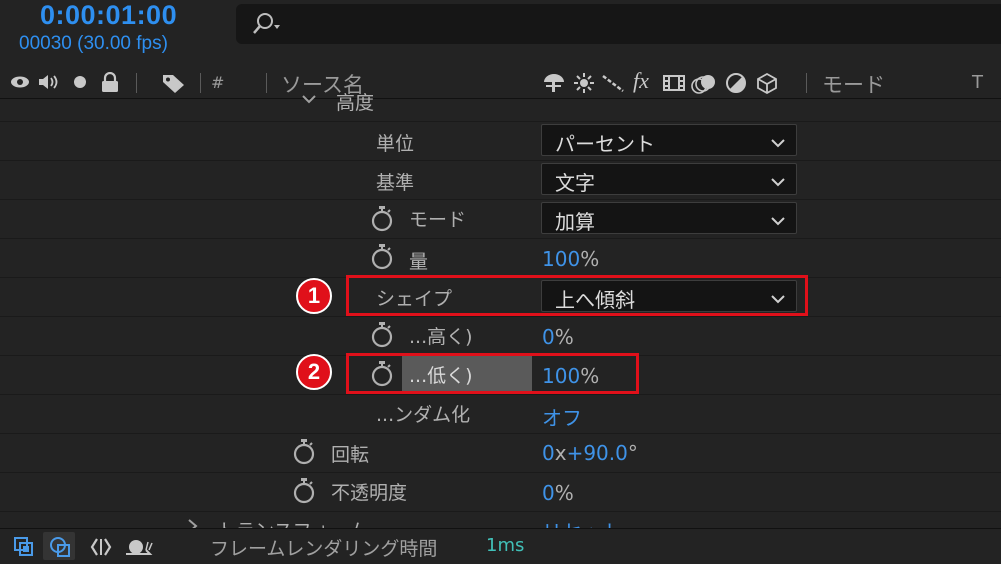 This screenshot has width=1001, height=564. Describe the element at coordinates (423, 415) in the screenshot. I see `randomize-label: ...ンダム化` at that location.